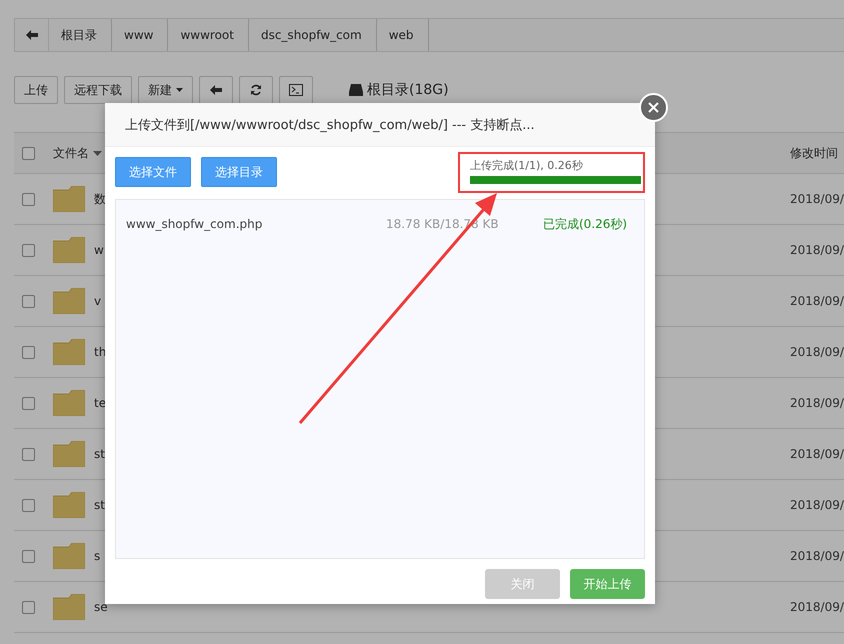  I want to click on file-name: s, so click(97, 556).